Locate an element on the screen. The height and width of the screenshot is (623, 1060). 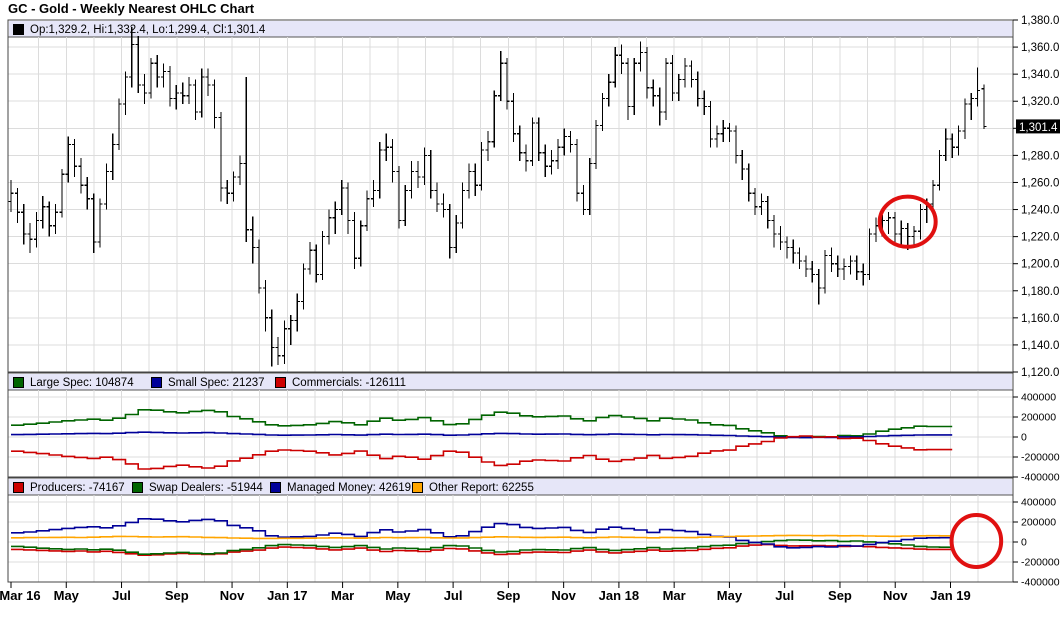
price-tick-label: 1,200.0 is located at coordinates (1040, 265).